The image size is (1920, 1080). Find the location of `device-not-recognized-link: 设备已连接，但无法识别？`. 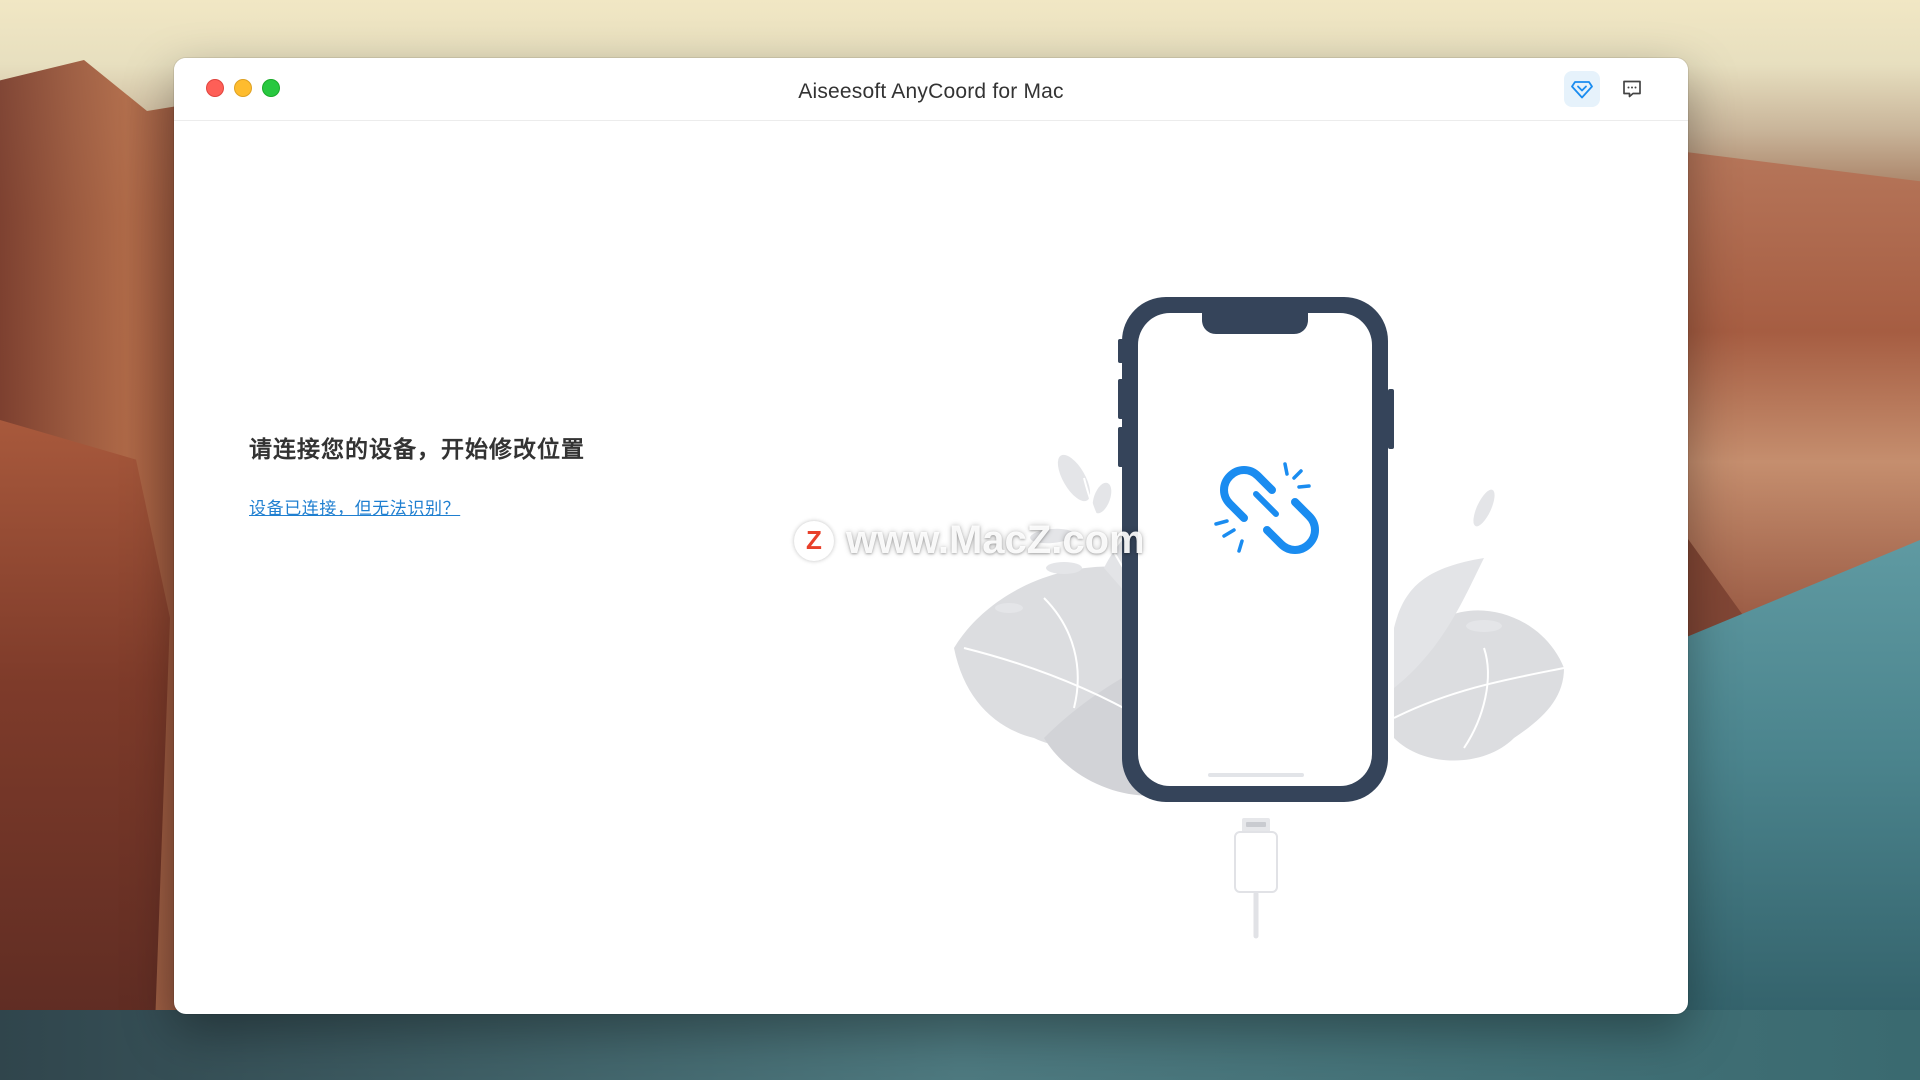

device-not-recognized-link: 设备已连接，但无法识别？ is located at coordinates (354, 506).